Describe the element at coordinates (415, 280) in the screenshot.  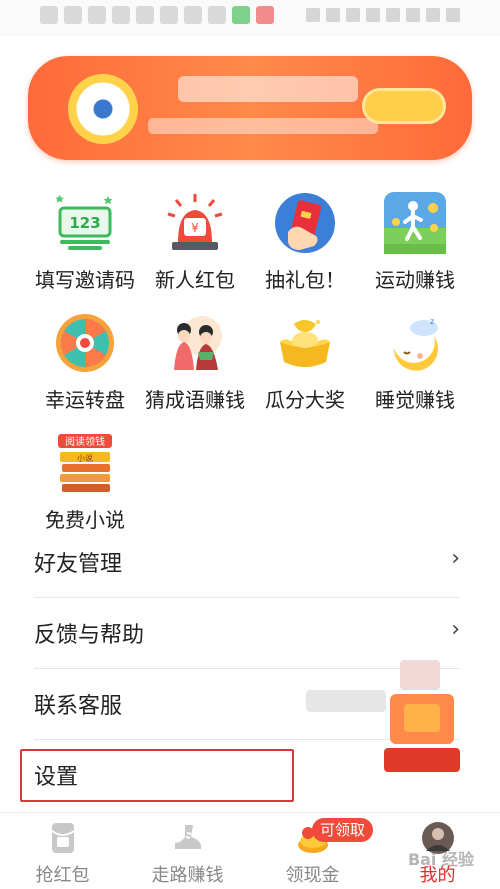
I see `grid-item-label: 运动赚钱` at that location.